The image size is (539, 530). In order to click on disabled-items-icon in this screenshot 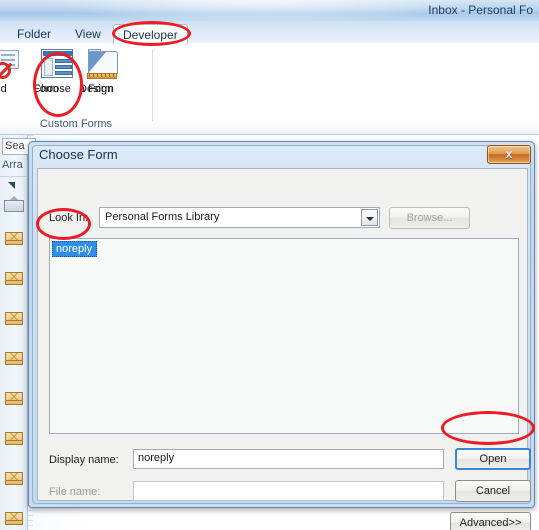, I will do `click(13, 65)`.